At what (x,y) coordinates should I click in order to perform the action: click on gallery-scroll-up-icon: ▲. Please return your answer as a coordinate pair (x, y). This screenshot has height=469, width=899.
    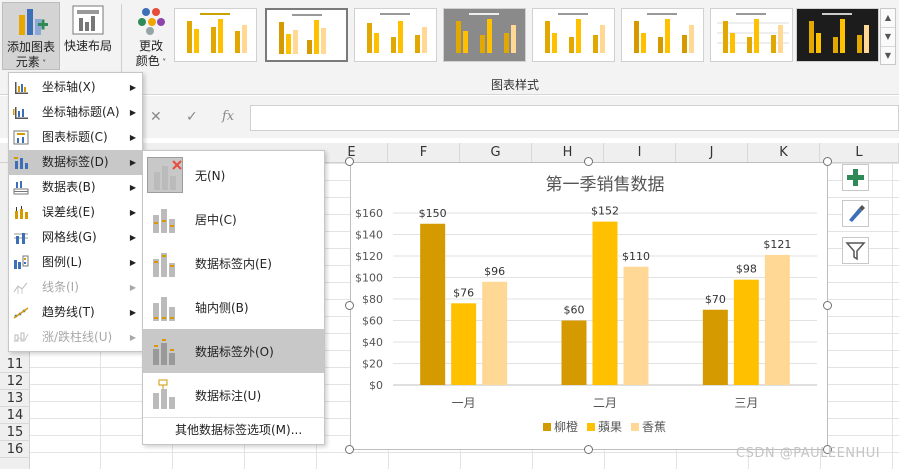
    Looking at the image, I should click on (888, 18).